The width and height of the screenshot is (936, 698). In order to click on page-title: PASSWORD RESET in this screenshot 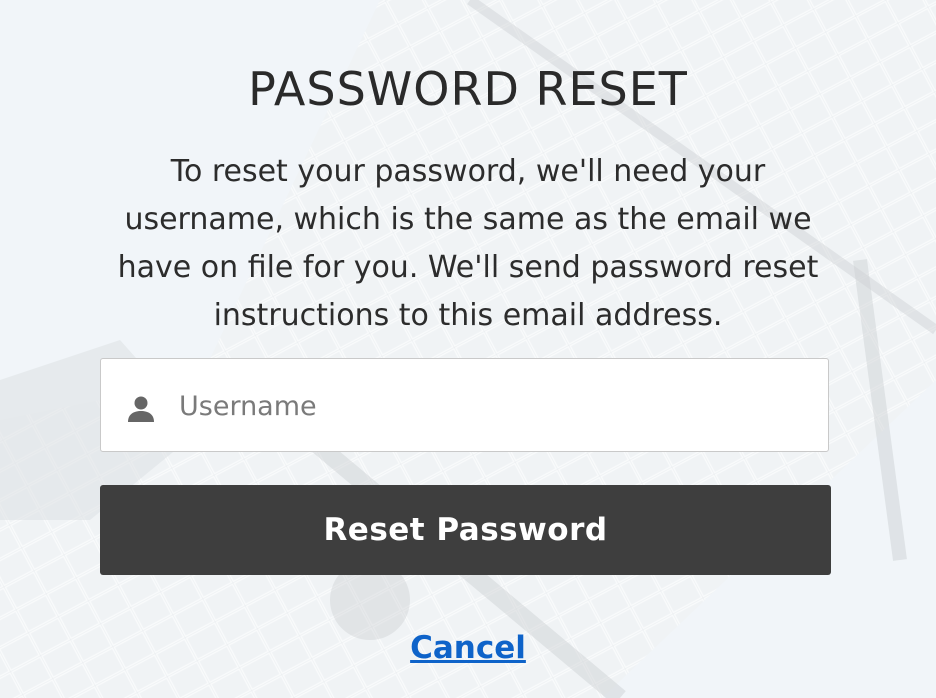, I will do `click(468, 89)`.